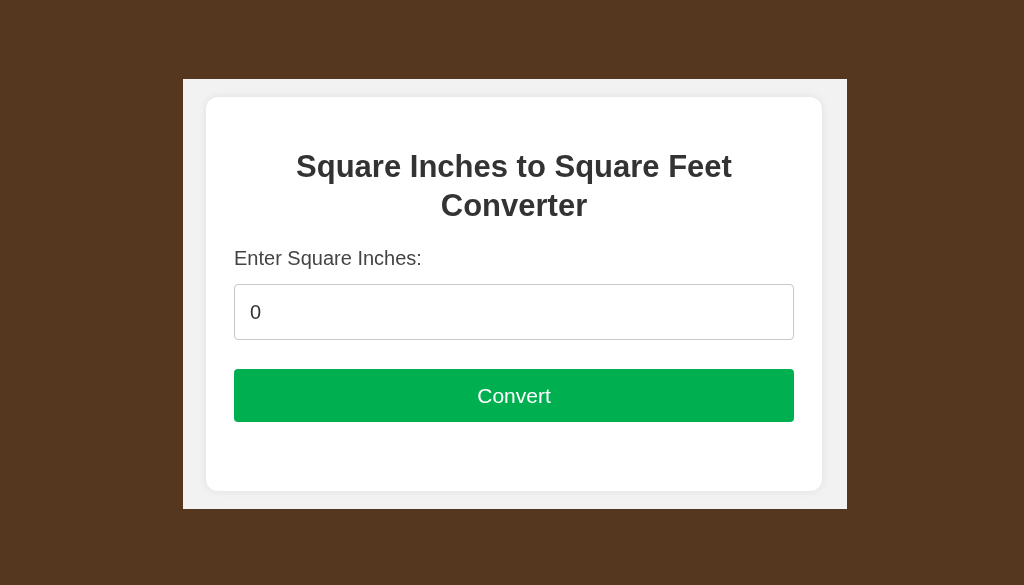 The height and width of the screenshot is (585, 1024). Describe the element at coordinates (514, 186) in the screenshot. I see `converter-title: Square Inches to Square Feet Converter` at that location.